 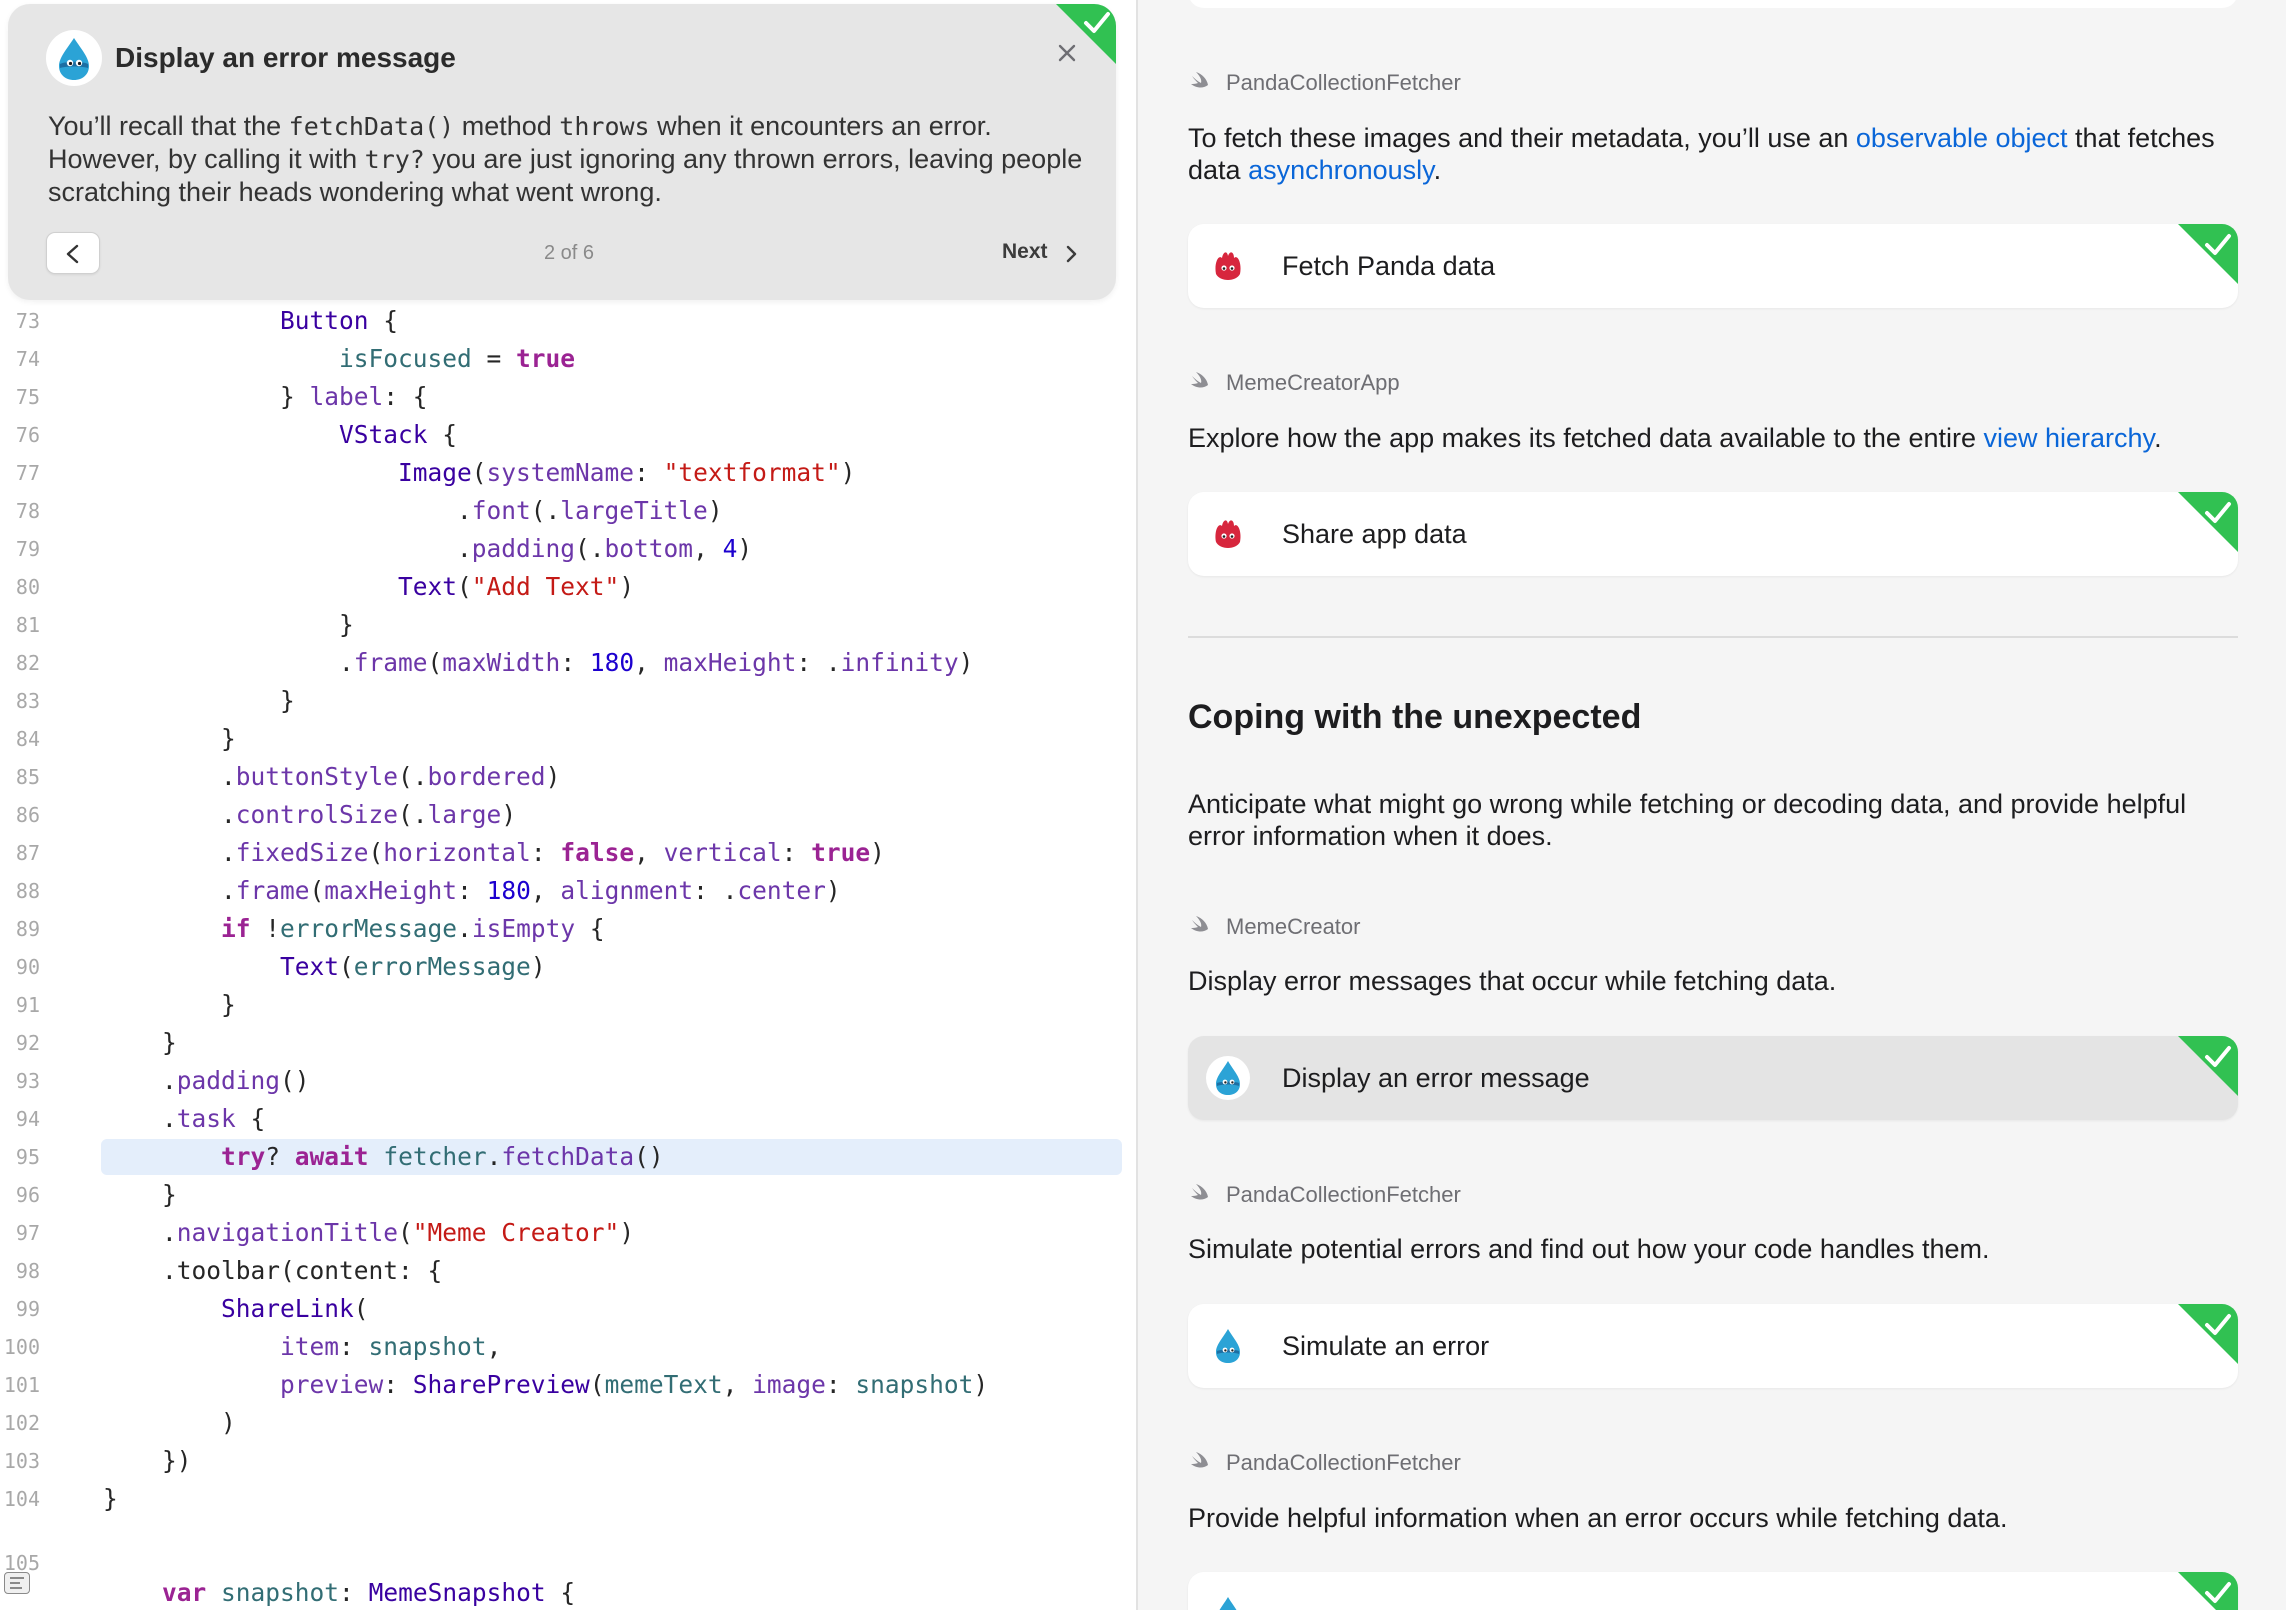 What do you see at coordinates (405, 1232) in the screenshot?
I see `code-token: (` at bounding box center [405, 1232].